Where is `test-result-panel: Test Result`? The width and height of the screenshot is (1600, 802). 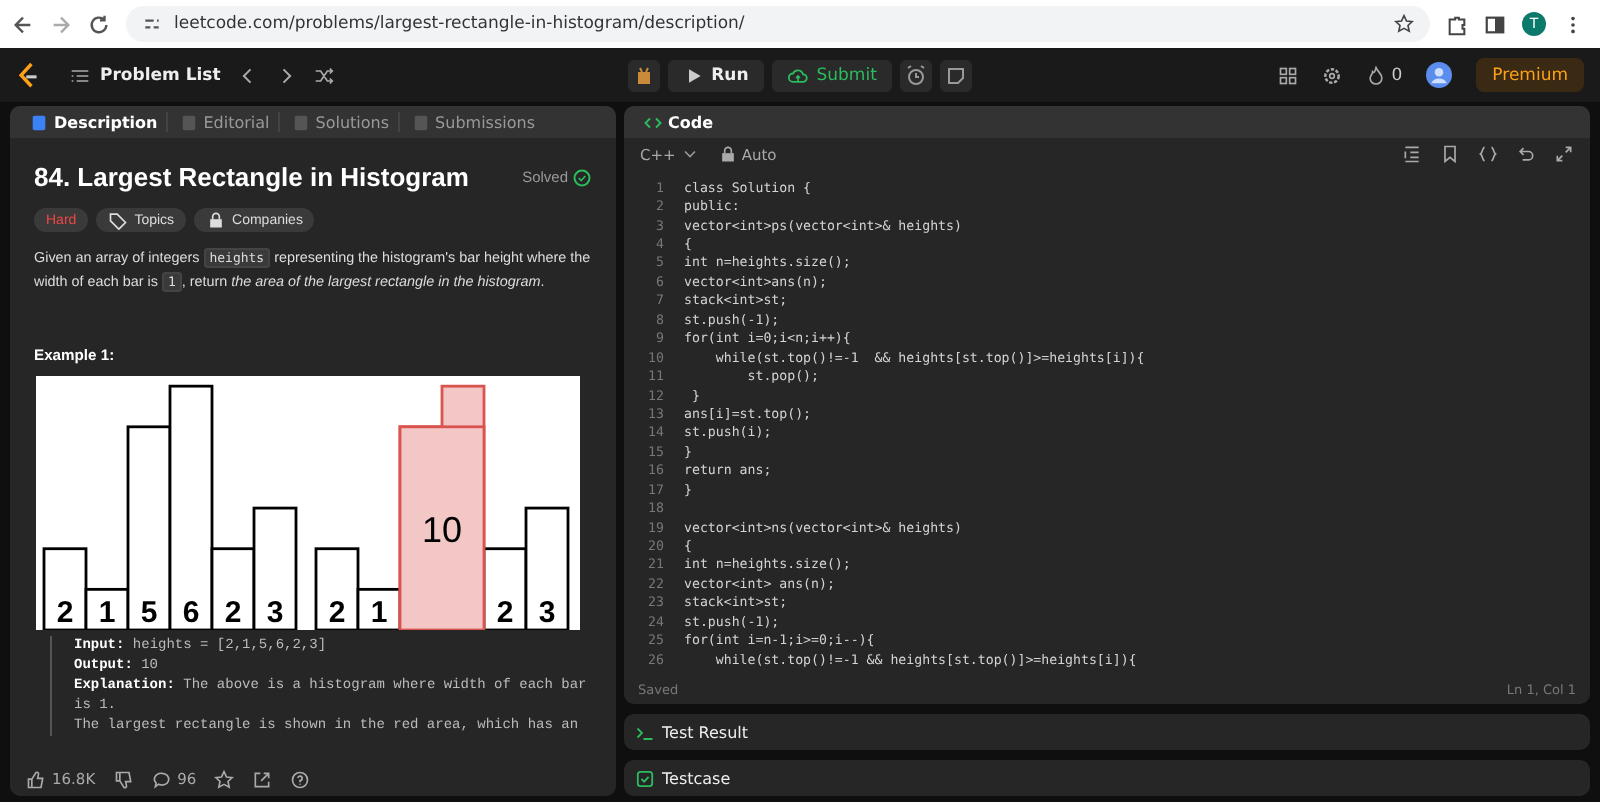 test-result-panel: Test Result is located at coordinates (1107, 732).